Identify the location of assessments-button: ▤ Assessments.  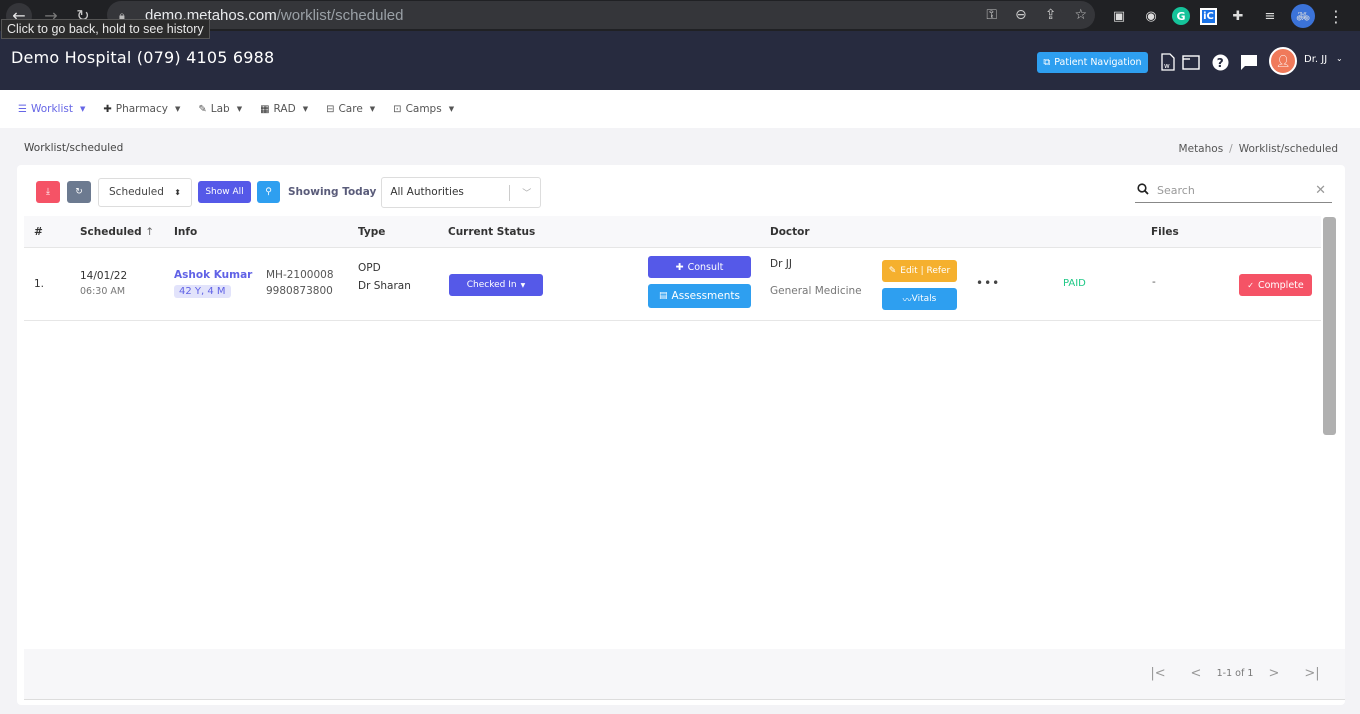
(699, 296).